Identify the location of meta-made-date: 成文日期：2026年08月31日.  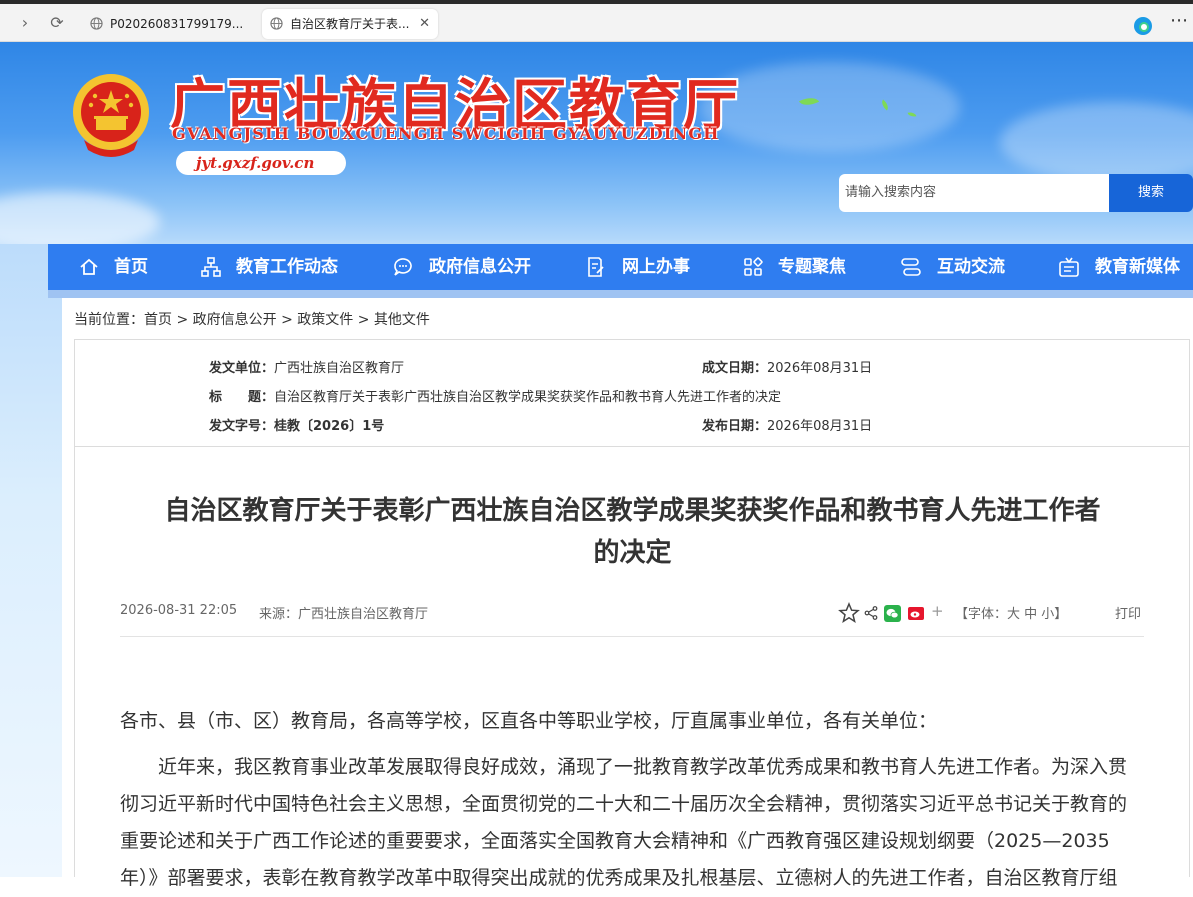
(787, 368).